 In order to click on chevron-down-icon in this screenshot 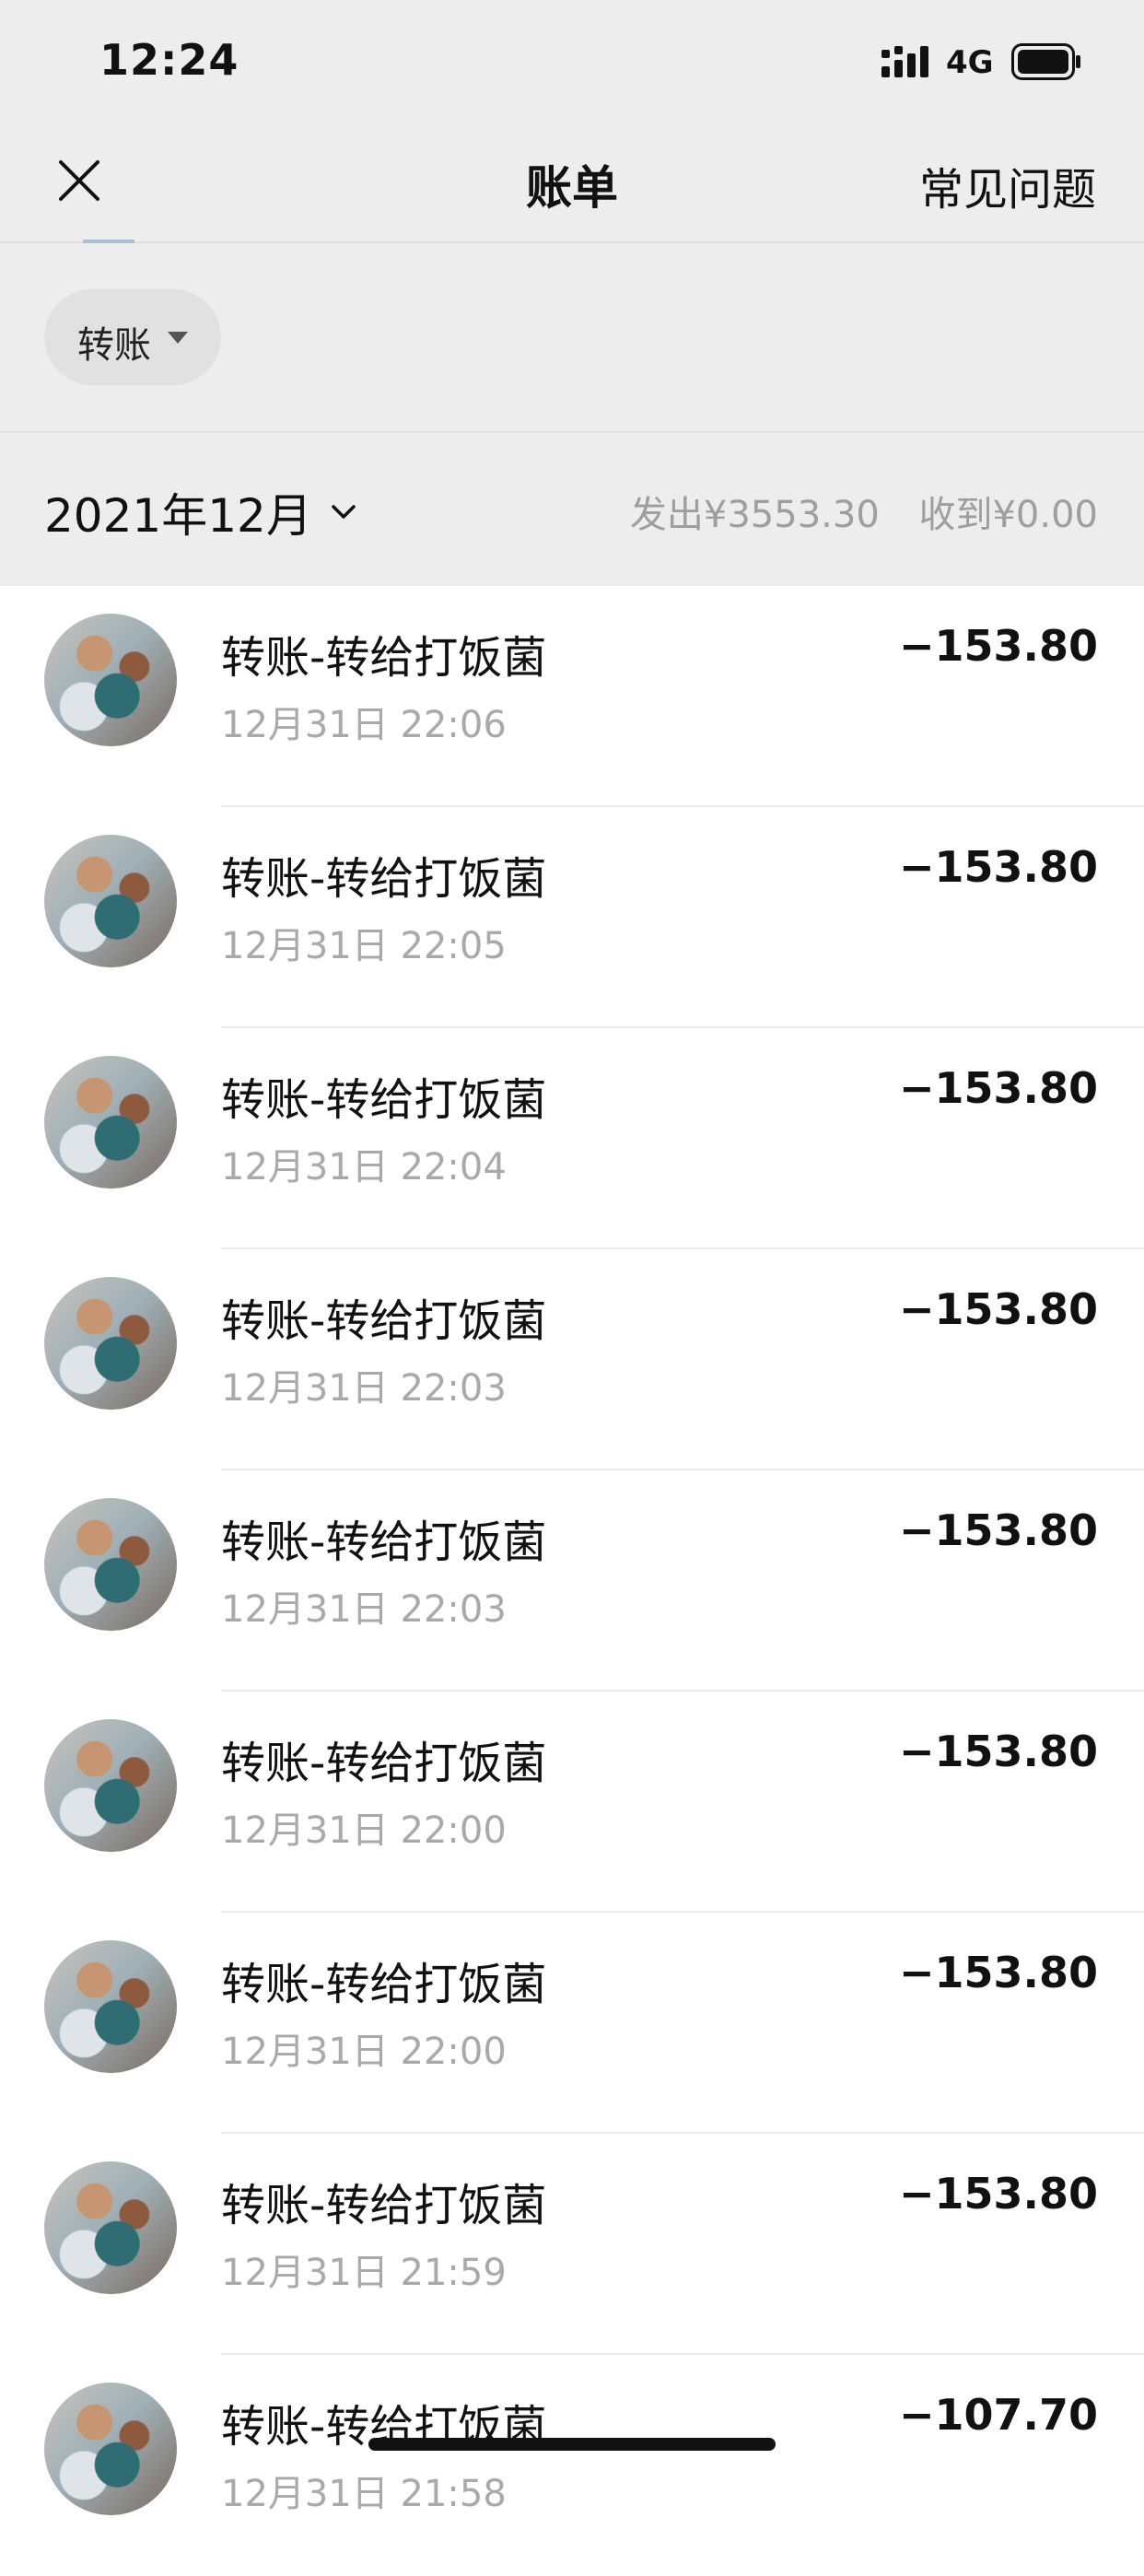, I will do `click(344, 512)`.